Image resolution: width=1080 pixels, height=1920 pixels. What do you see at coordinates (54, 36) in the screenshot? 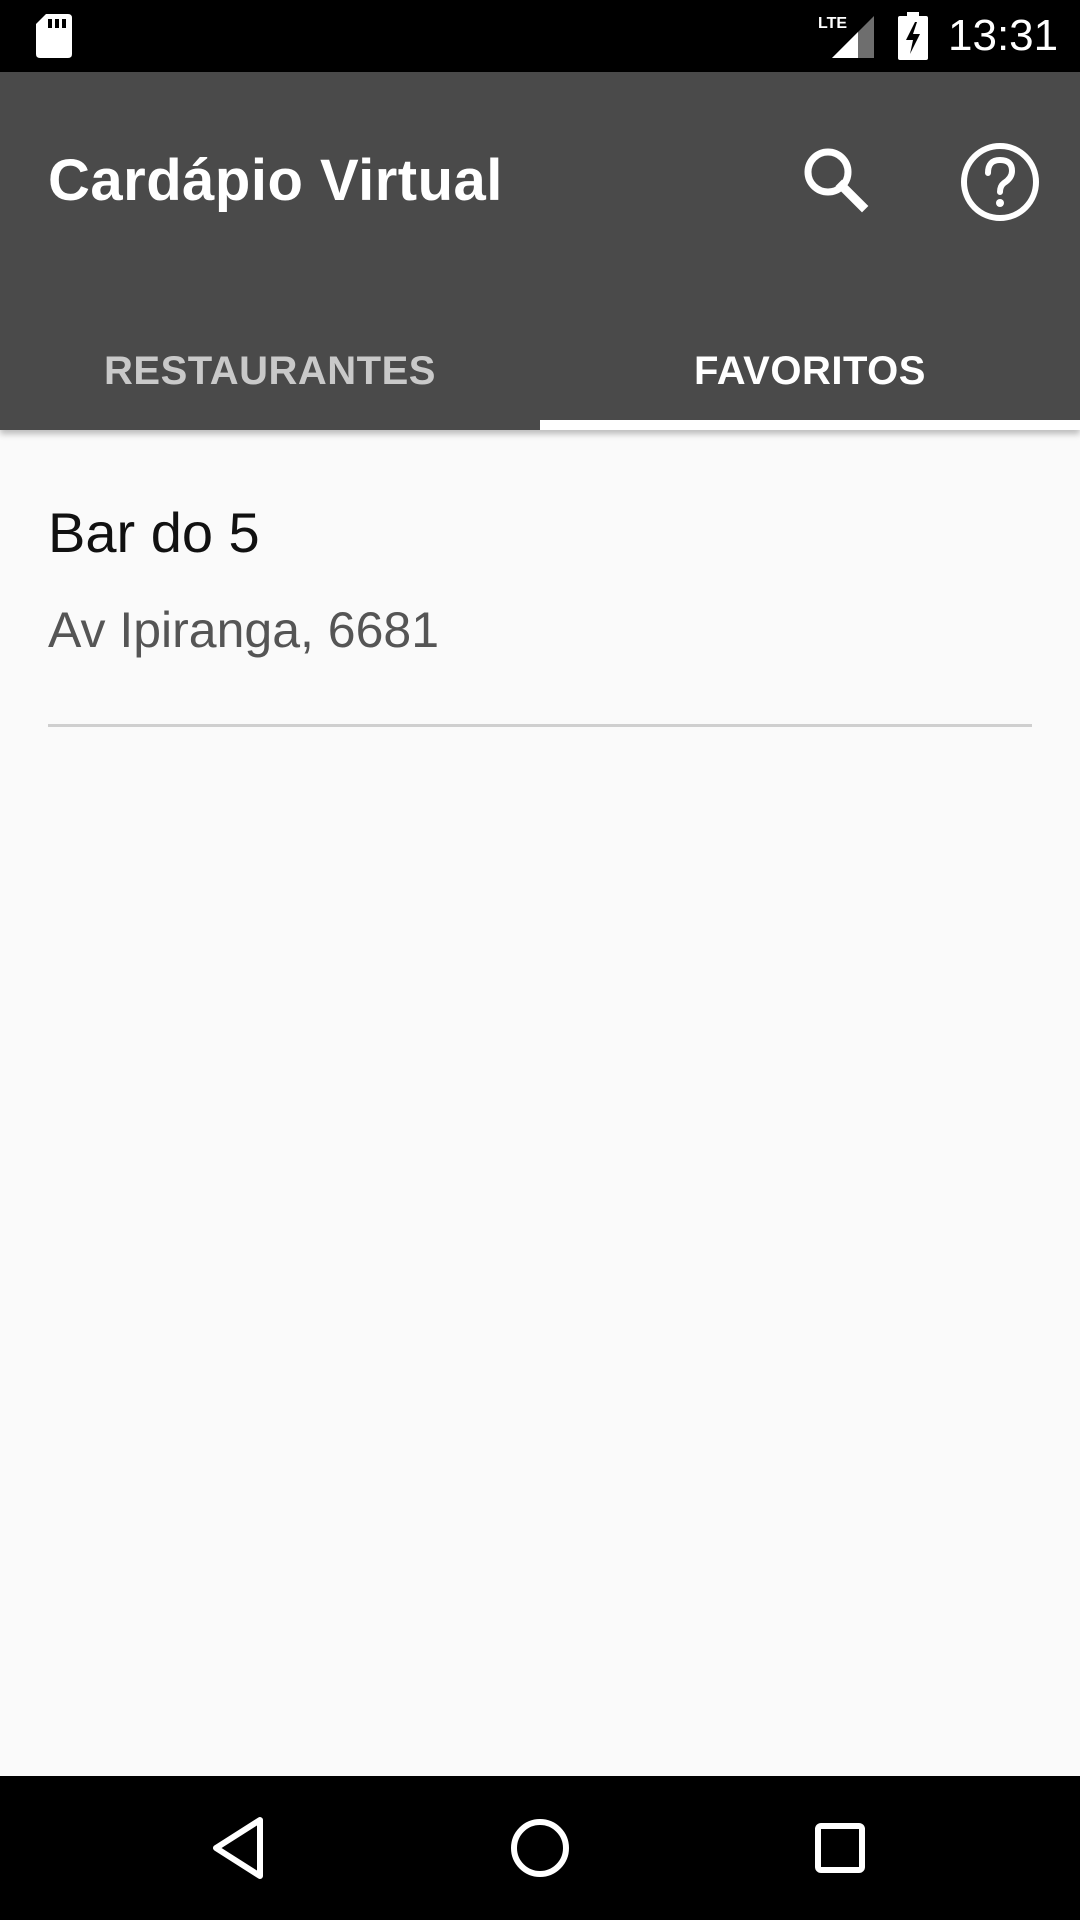
I see `sd-card-icon` at bounding box center [54, 36].